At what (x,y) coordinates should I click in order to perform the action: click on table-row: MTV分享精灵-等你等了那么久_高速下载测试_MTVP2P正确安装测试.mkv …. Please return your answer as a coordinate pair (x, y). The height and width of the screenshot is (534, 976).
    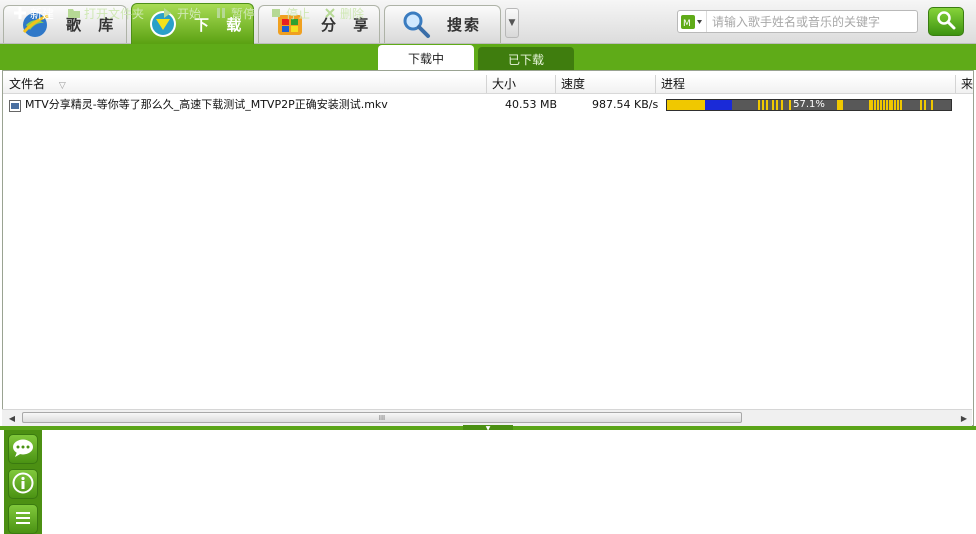
    Looking at the image, I should click on (488, 105).